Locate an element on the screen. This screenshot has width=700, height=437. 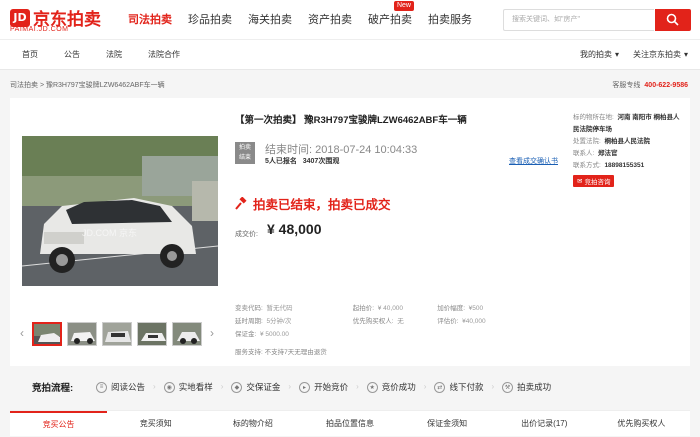
service-hotline: 客服专线 400-622-9586 is located at coordinates (650, 85).